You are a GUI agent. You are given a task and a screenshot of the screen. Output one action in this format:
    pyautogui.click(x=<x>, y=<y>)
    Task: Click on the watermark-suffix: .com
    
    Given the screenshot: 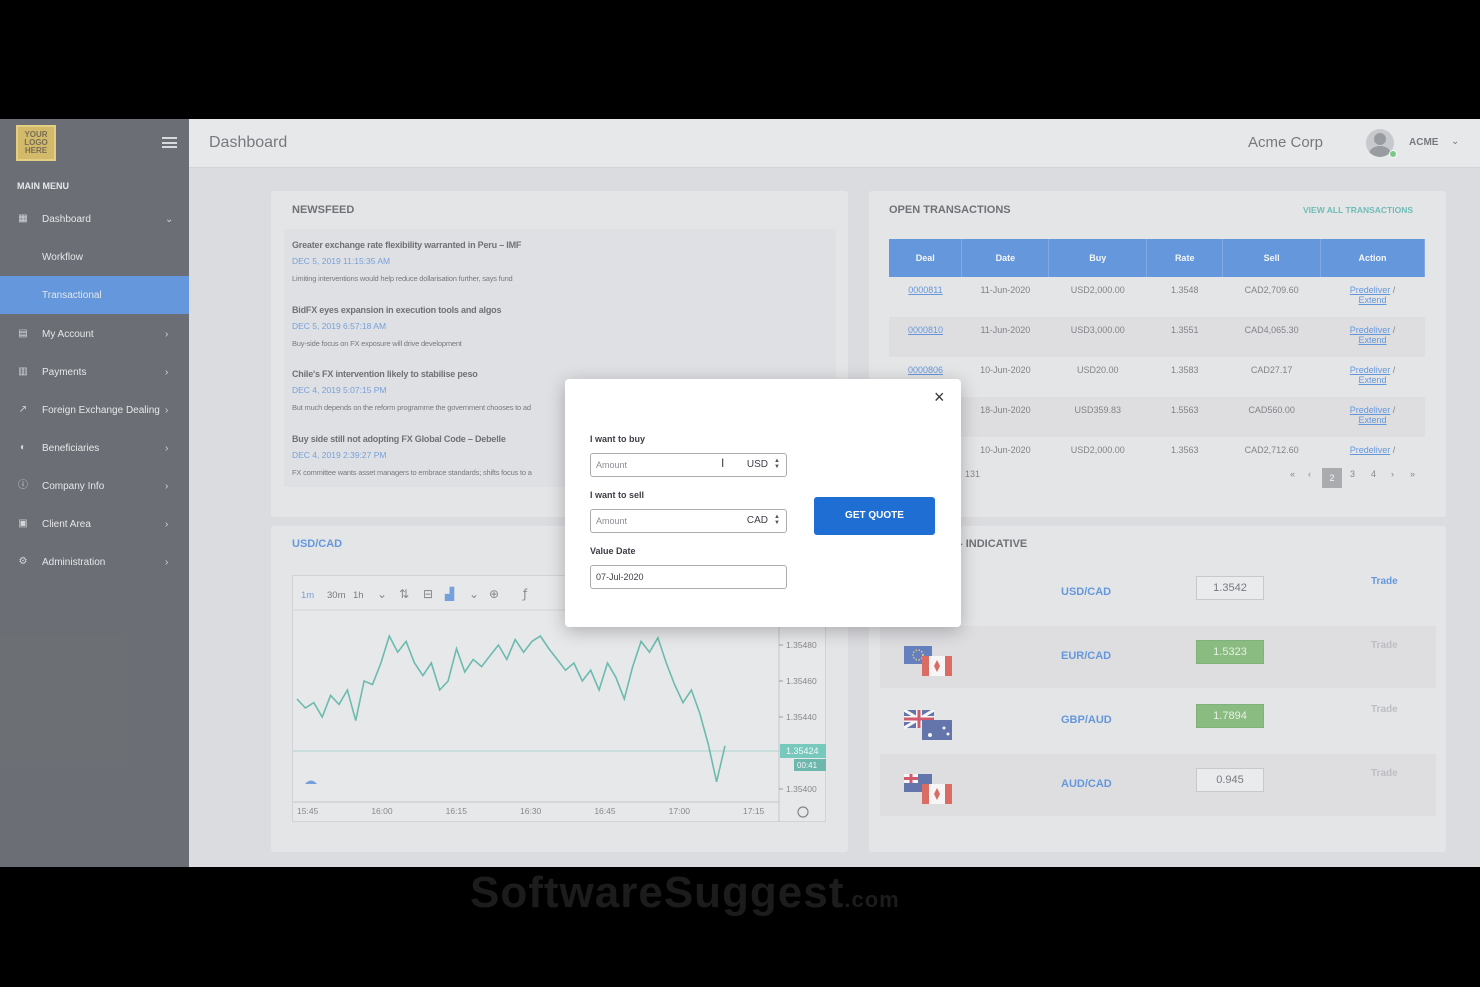 What is the action you would take?
    pyautogui.click(x=872, y=899)
    